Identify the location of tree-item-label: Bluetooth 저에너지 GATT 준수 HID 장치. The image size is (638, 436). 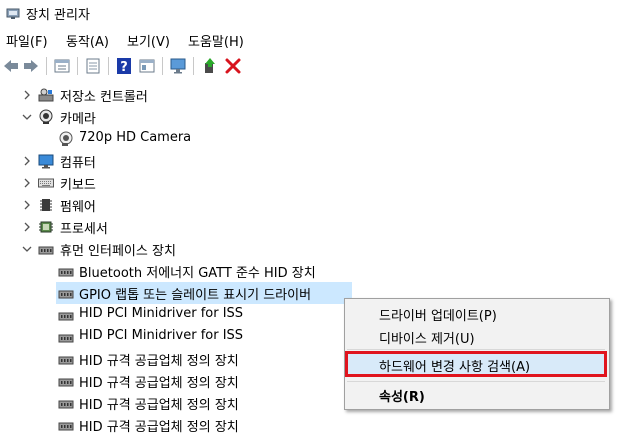
(197, 273).